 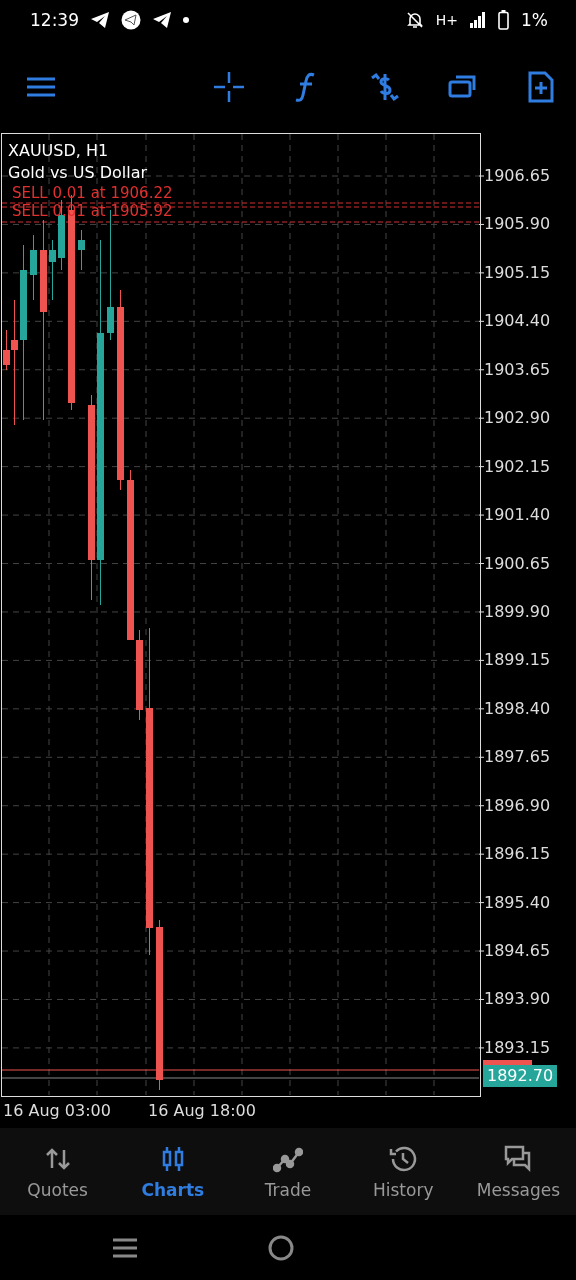 What do you see at coordinates (517, 321) in the screenshot?
I see `price-label: 1904.40` at bounding box center [517, 321].